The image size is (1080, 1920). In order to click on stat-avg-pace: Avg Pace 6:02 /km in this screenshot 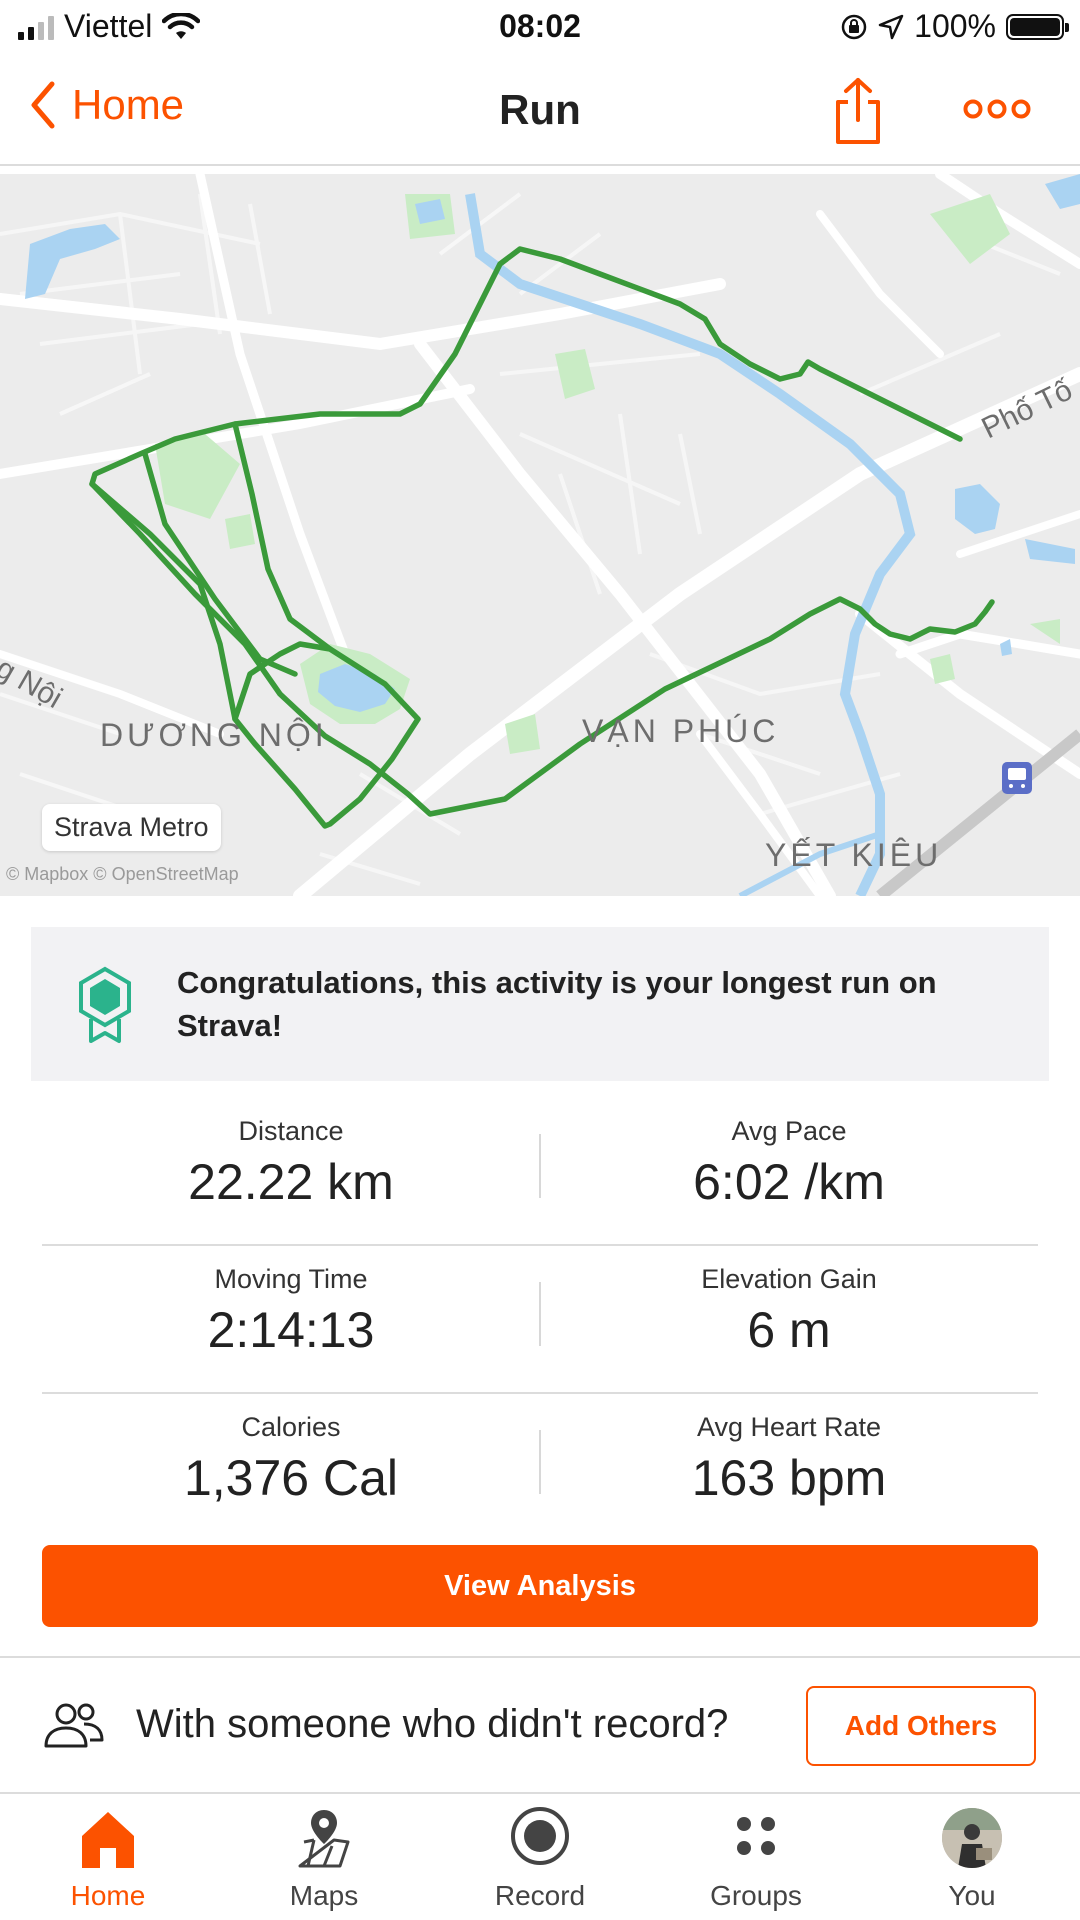, I will do `click(789, 1163)`.